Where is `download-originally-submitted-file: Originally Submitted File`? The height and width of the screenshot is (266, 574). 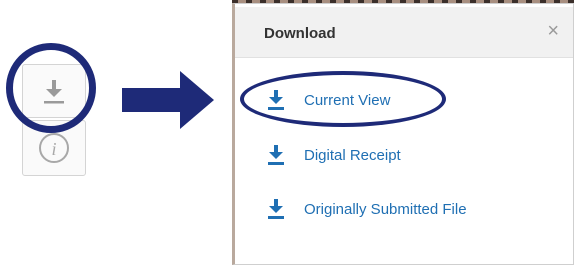 download-originally-submitted-file: Originally Submitted File is located at coordinates (367, 209).